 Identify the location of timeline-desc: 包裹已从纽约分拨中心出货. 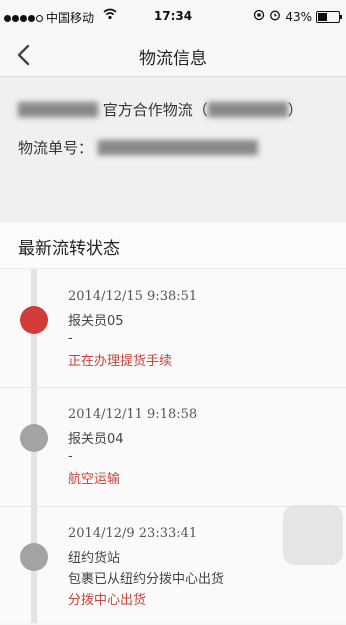
(146, 579).